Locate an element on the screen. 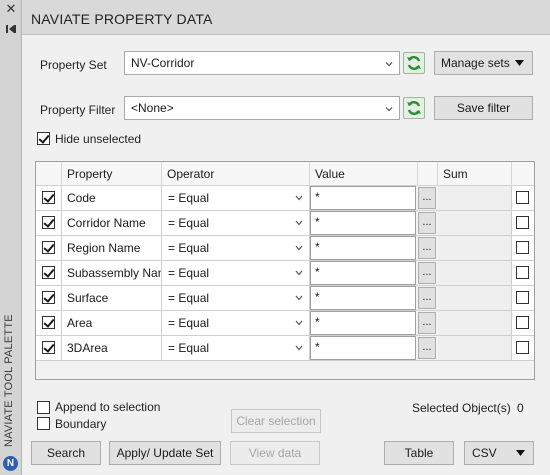 Image resolution: width=550 pixels, height=475 pixels. header-value: Value is located at coordinates (364, 174).